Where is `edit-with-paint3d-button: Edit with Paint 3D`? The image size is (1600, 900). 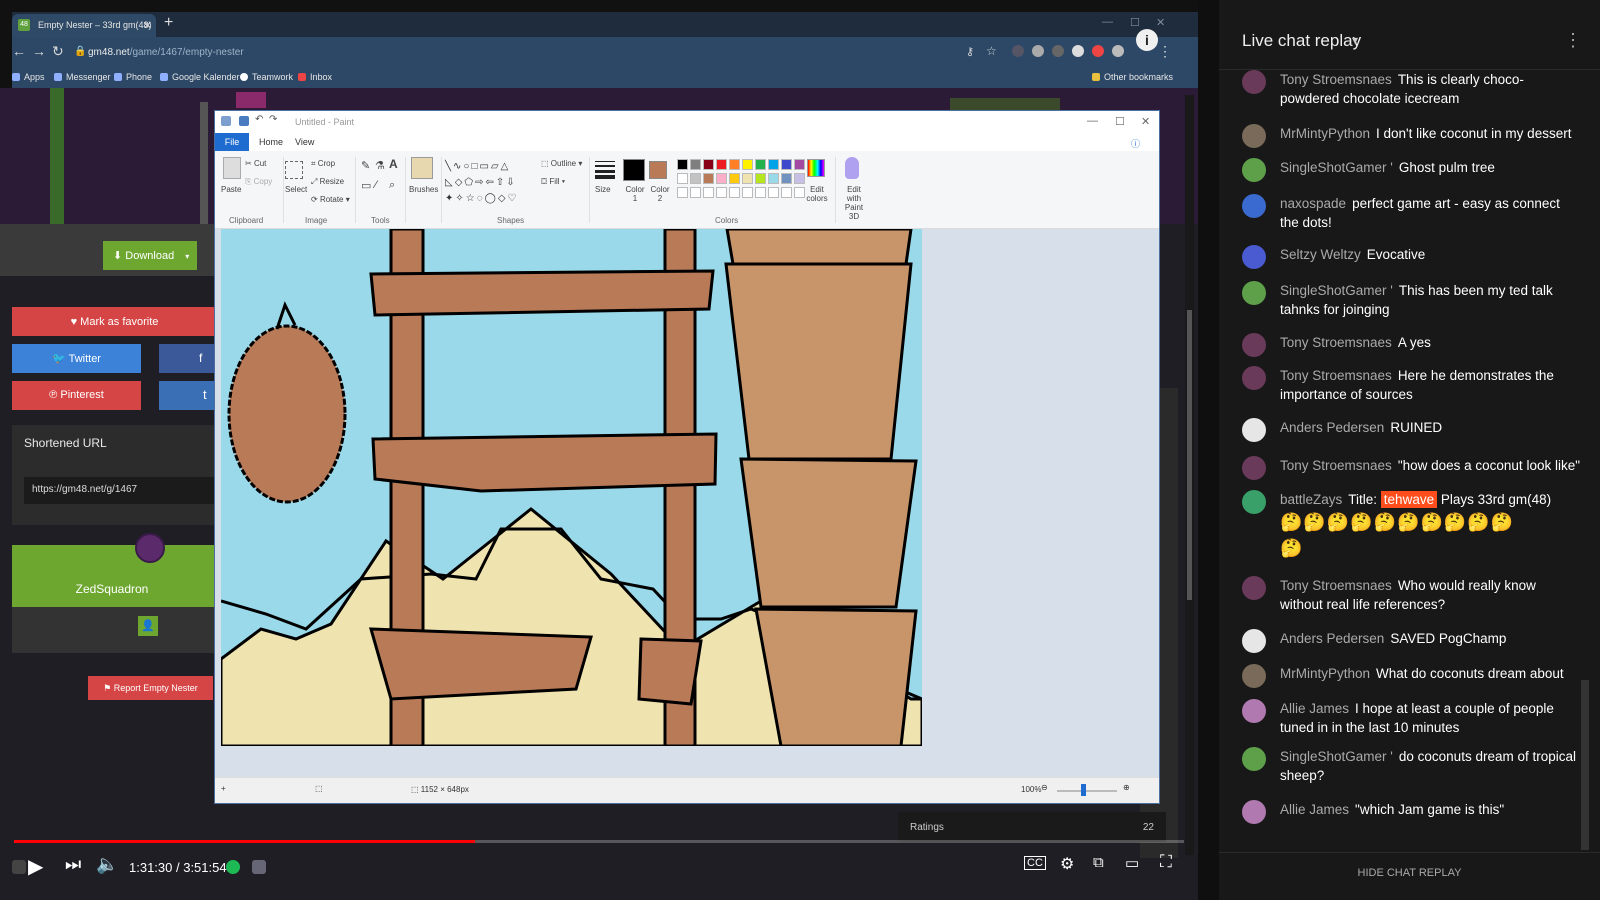
edit-with-paint3d-button: Edit with Paint 3D is located at coordinates (854, 203).